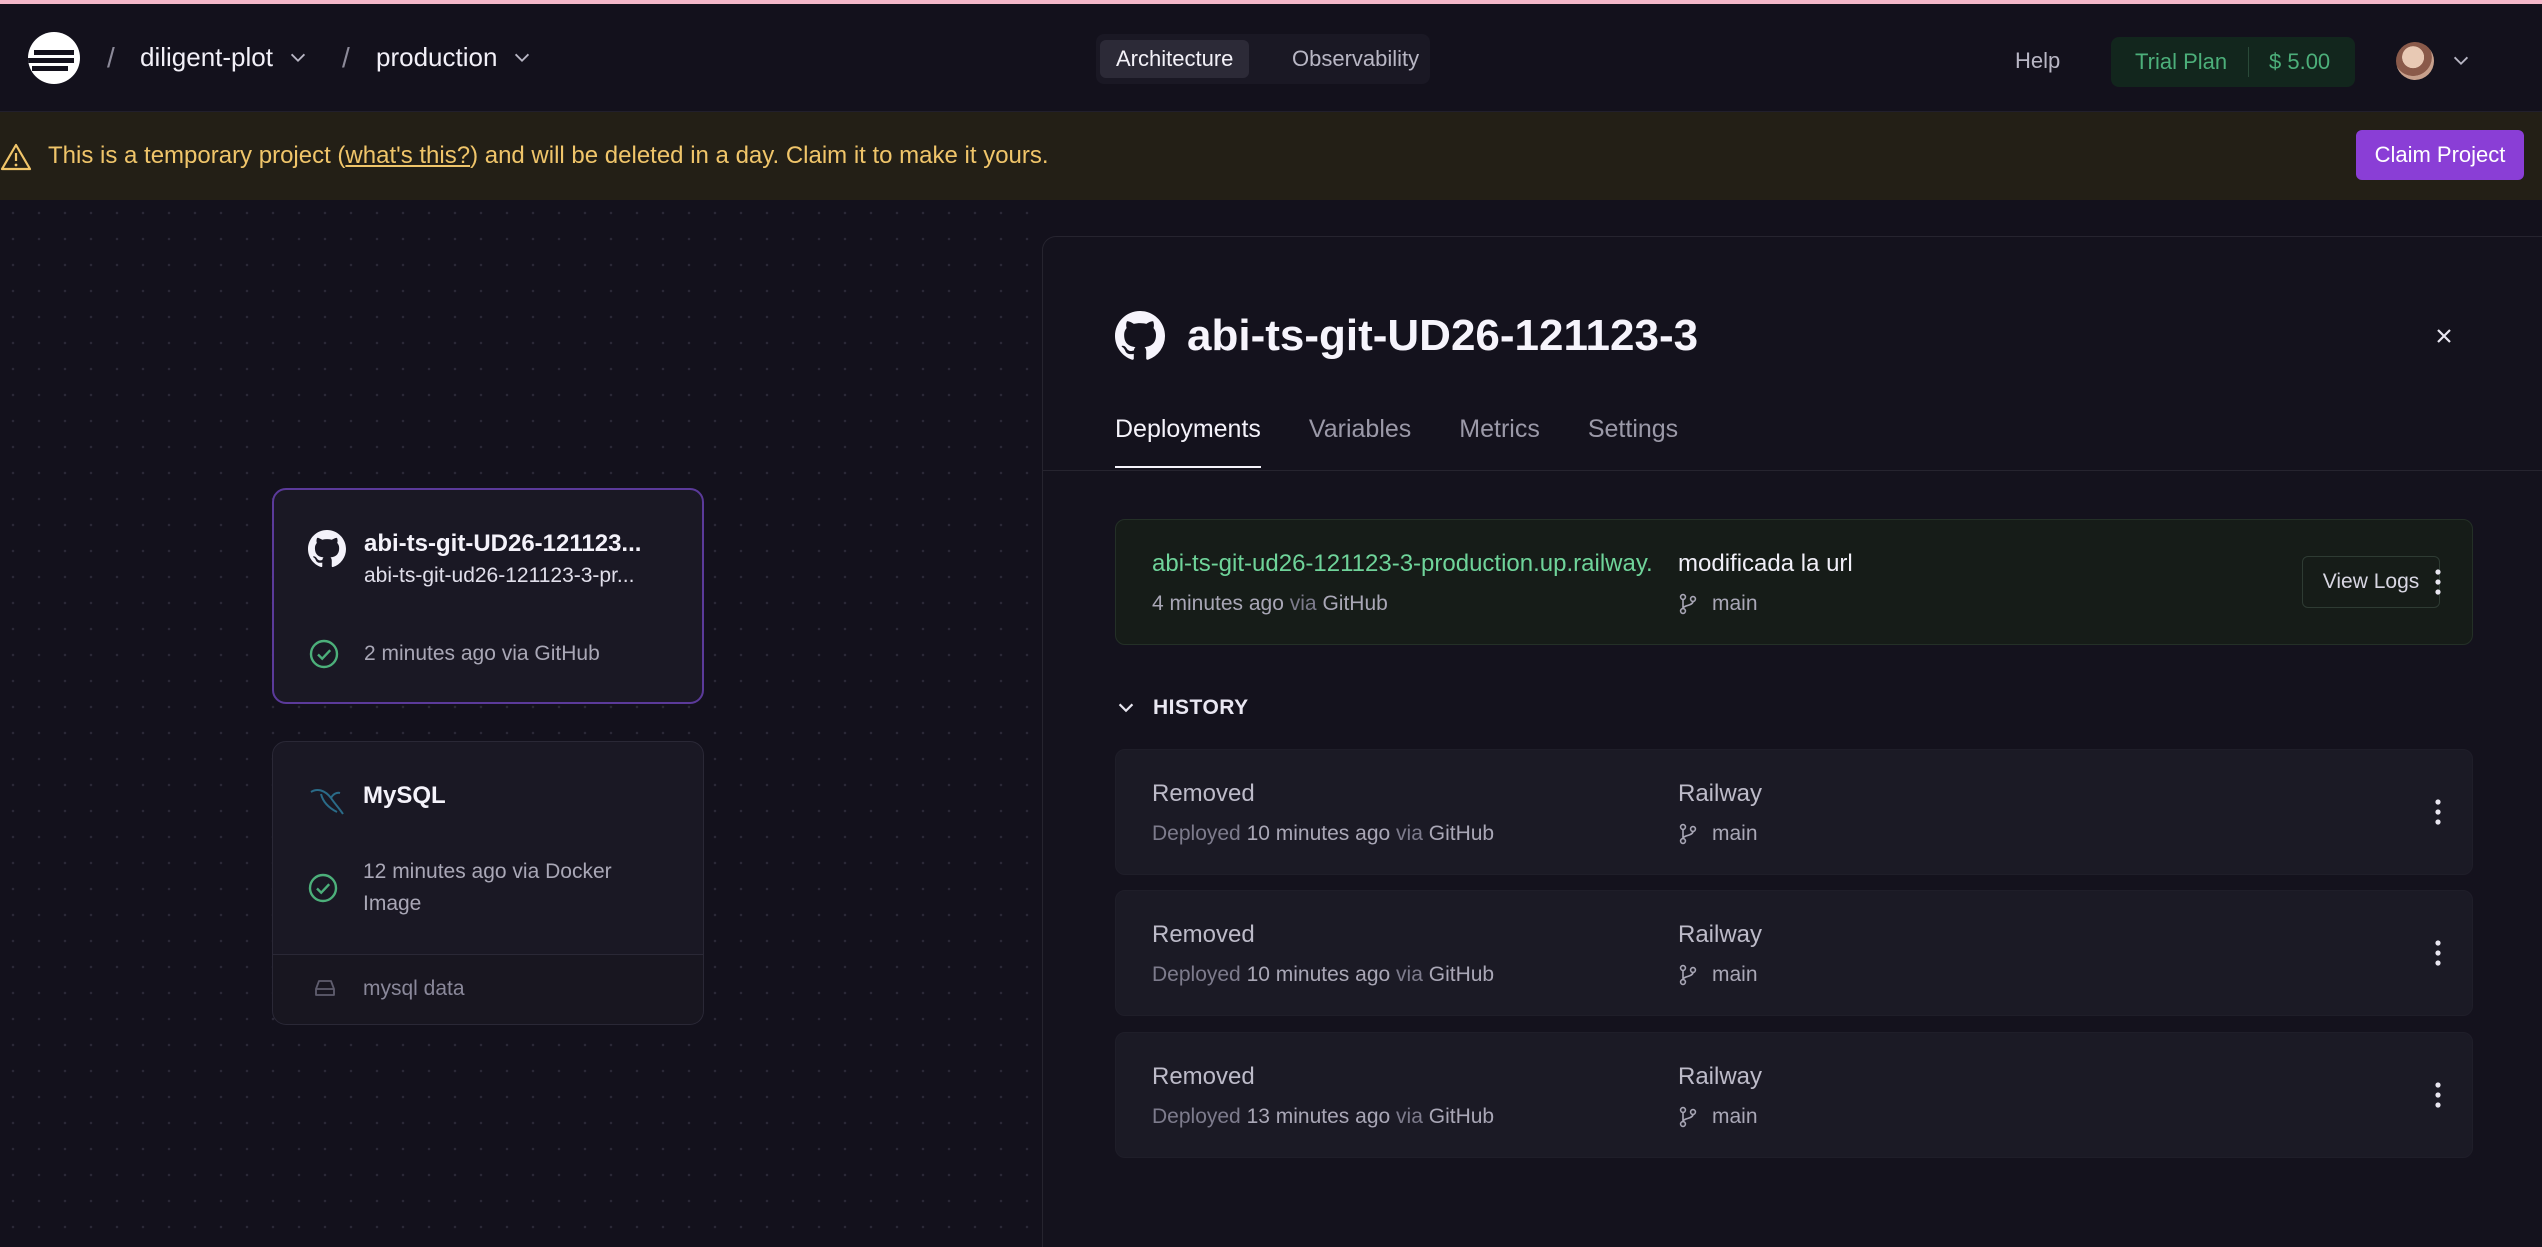 The width and height of the screenshot is (2542, 1247). Describe the element at coordinates (2233, 62) in the screenshot. I see `trial-plan-badge: Trial Plan $ 5.00` at that location.